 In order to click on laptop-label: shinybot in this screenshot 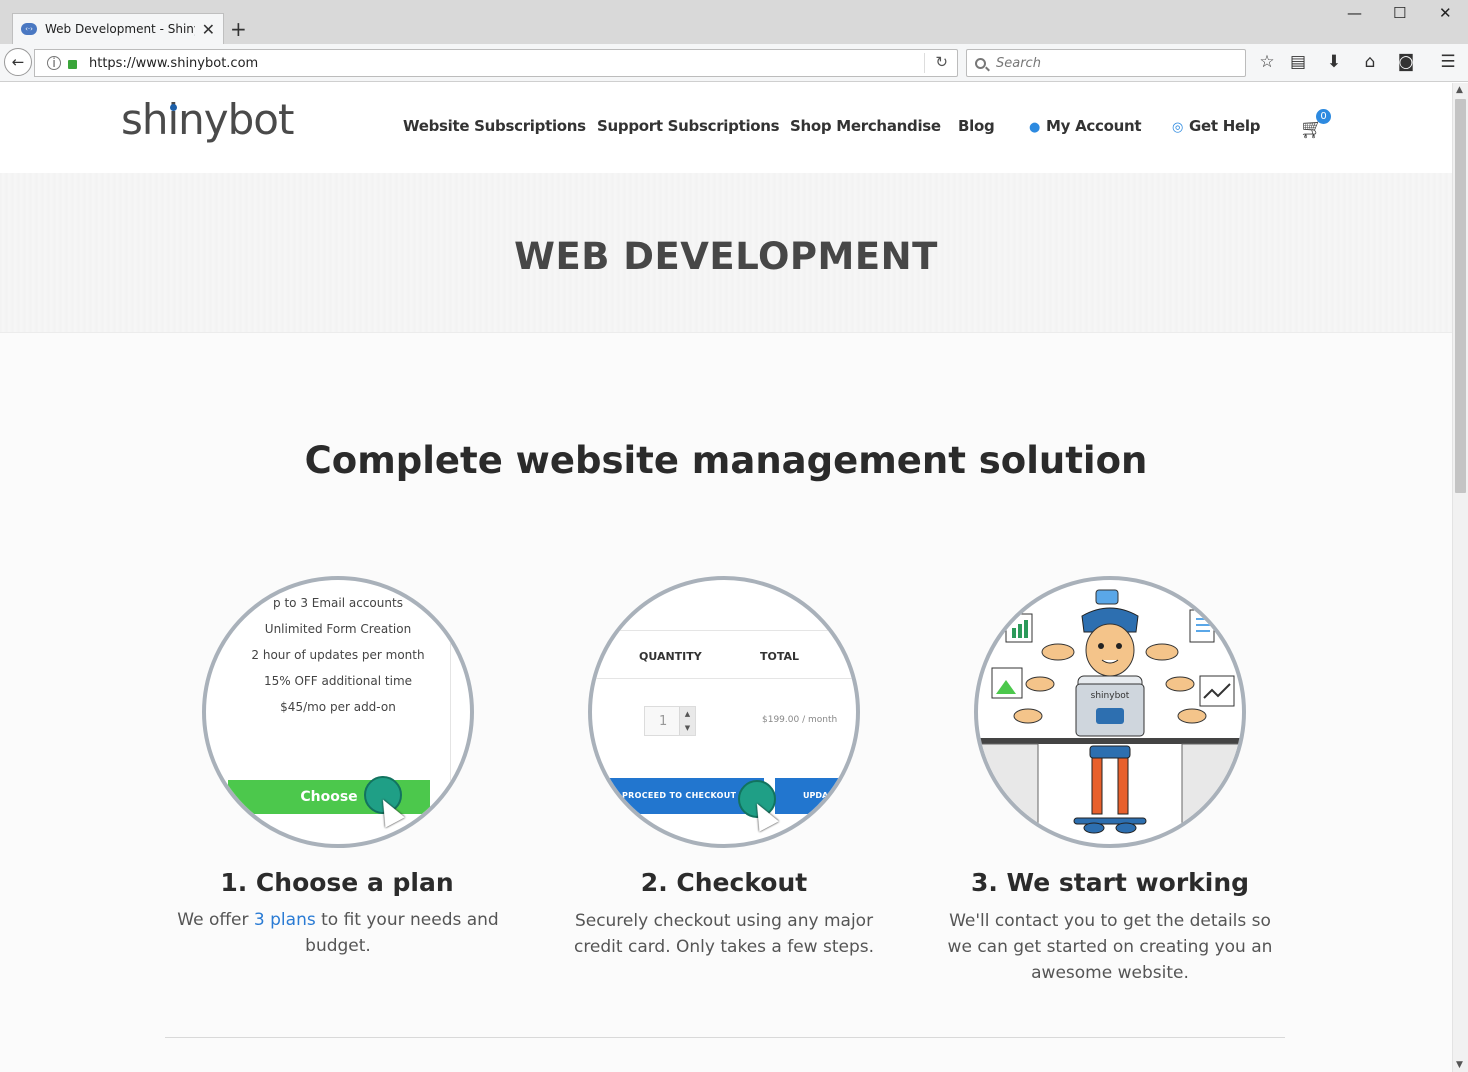, I will do `click(1110, 696)`.